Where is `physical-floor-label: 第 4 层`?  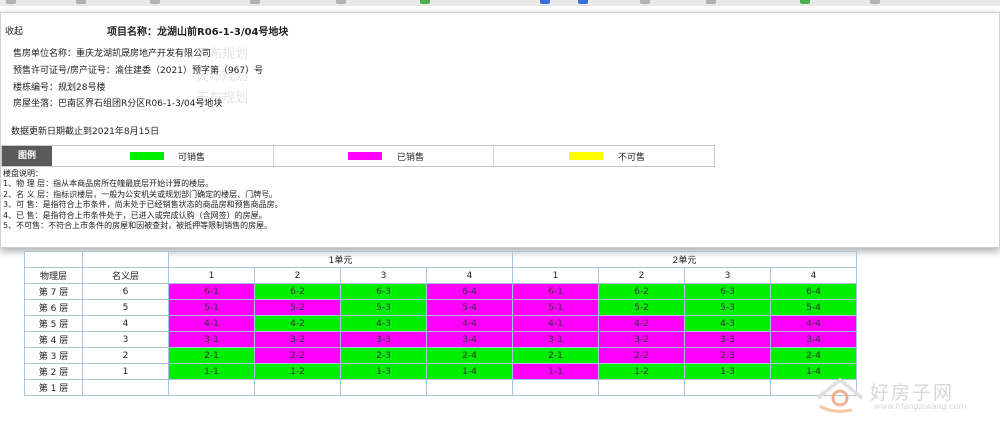
physical-floor-label: 第 4 层 is located at coordinates (53, 339).